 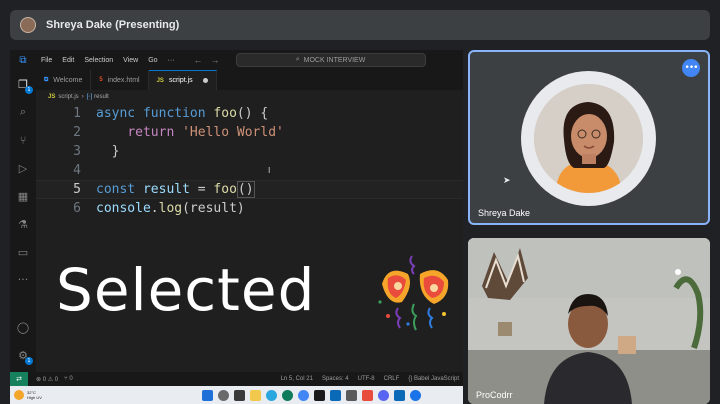 I want to click on selected-overlay-text: Selected, so click(x=186, y=290).